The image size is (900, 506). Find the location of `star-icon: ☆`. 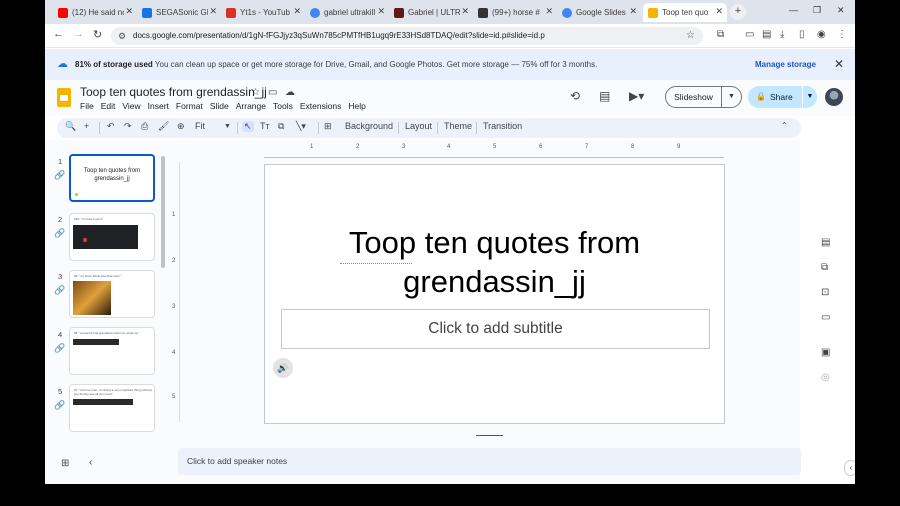

star-icon: ☆ is located at coordinates (255, 92).